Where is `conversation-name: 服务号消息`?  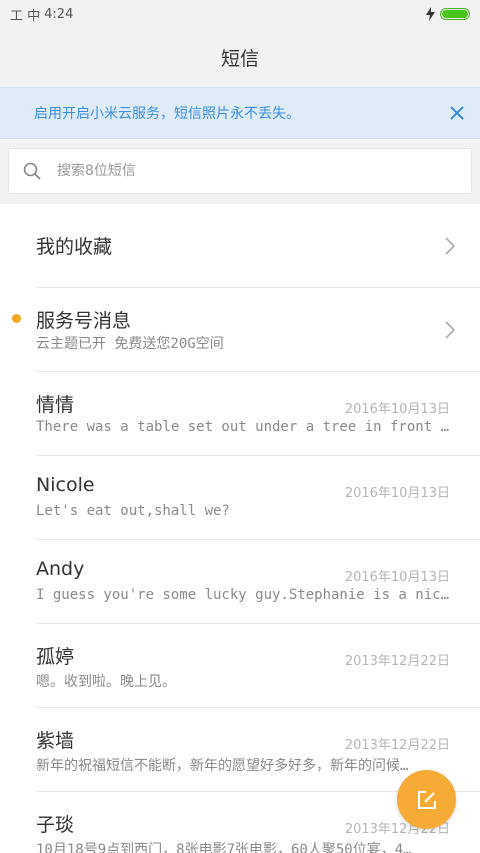
conversation-name: 服务号消息 is located at coordinates (84, 321).